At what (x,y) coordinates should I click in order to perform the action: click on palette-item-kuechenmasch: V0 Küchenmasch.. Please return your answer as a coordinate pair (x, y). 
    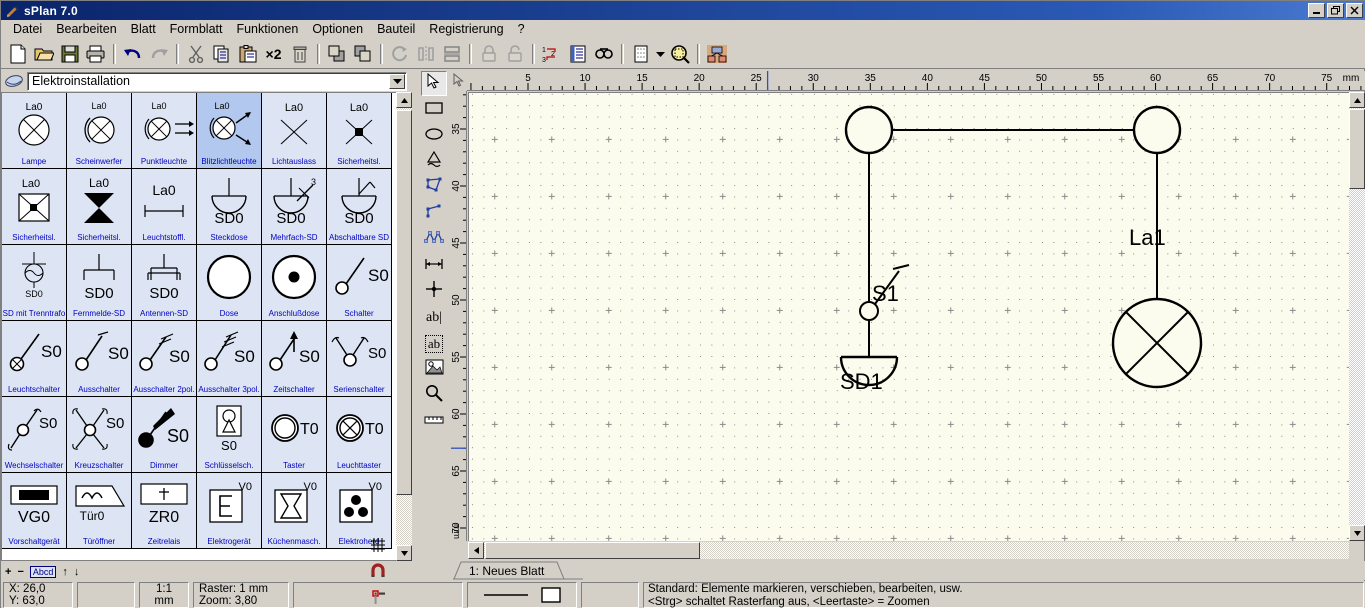
    Looking at the image, I should click on (294, 511).